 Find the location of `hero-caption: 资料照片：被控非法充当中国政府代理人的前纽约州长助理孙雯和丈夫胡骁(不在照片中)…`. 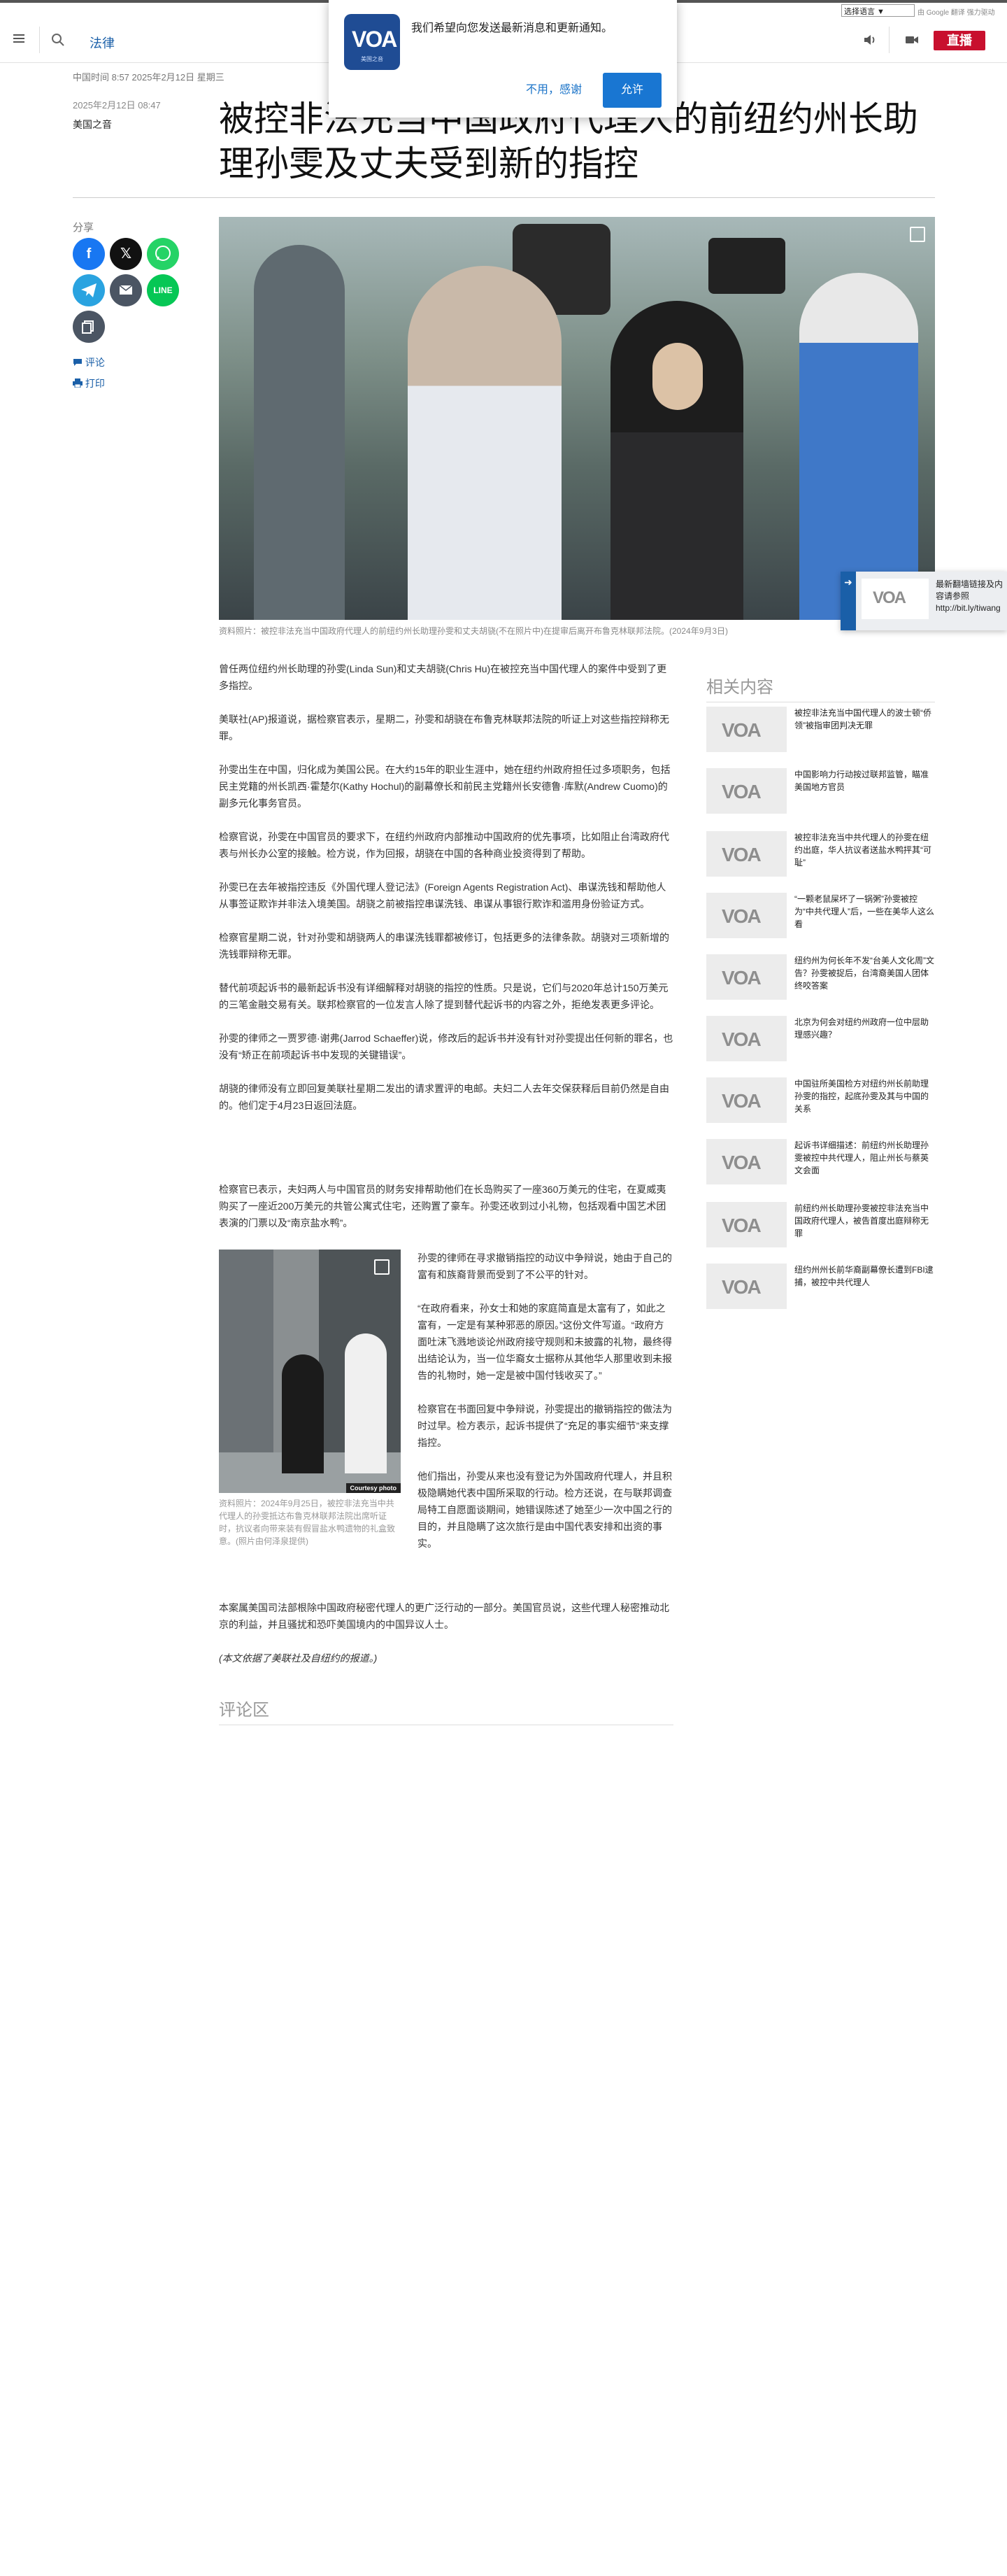

hero-caption: 资料照片：被控非法充当中国政府代理人的前纽约州长助理孙雯和丈夫胡骁(不在照片中)… is located at coordinates (474, 631).